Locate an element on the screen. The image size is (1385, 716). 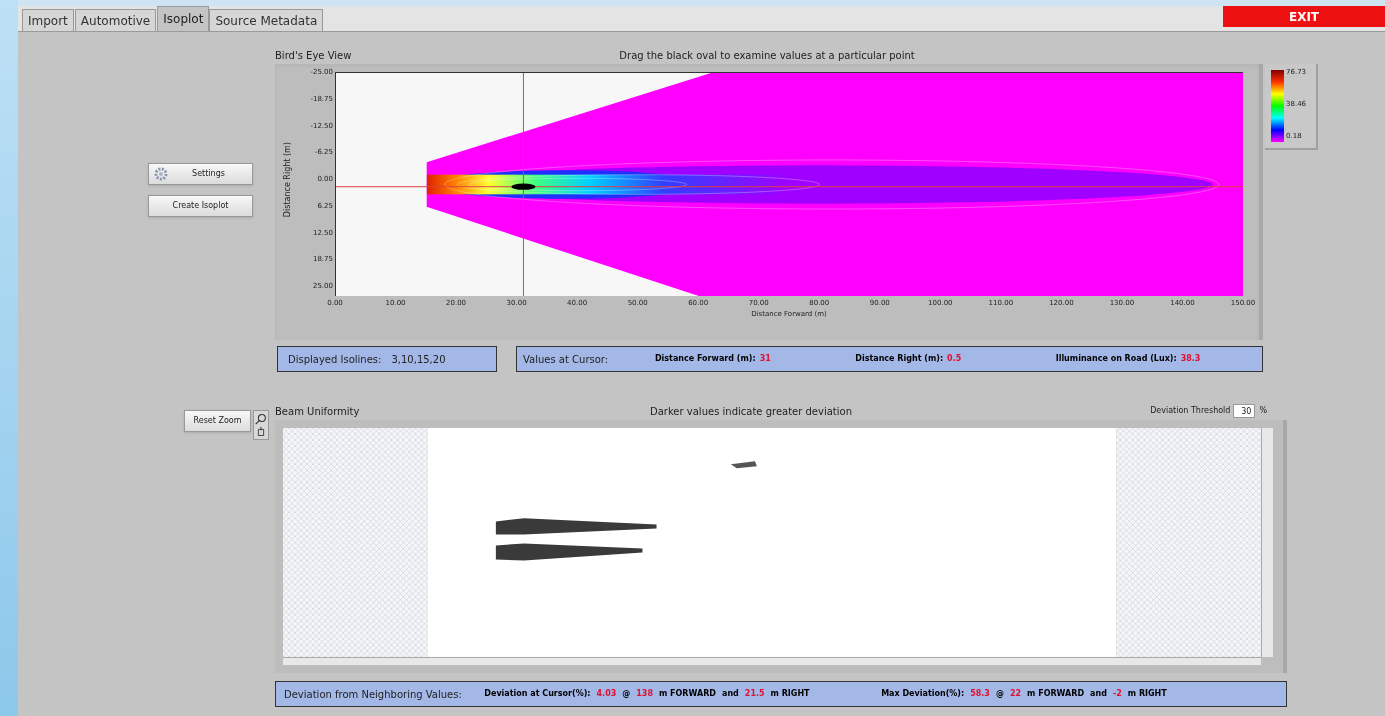
gear-icon is located at coordinates (161, 174).